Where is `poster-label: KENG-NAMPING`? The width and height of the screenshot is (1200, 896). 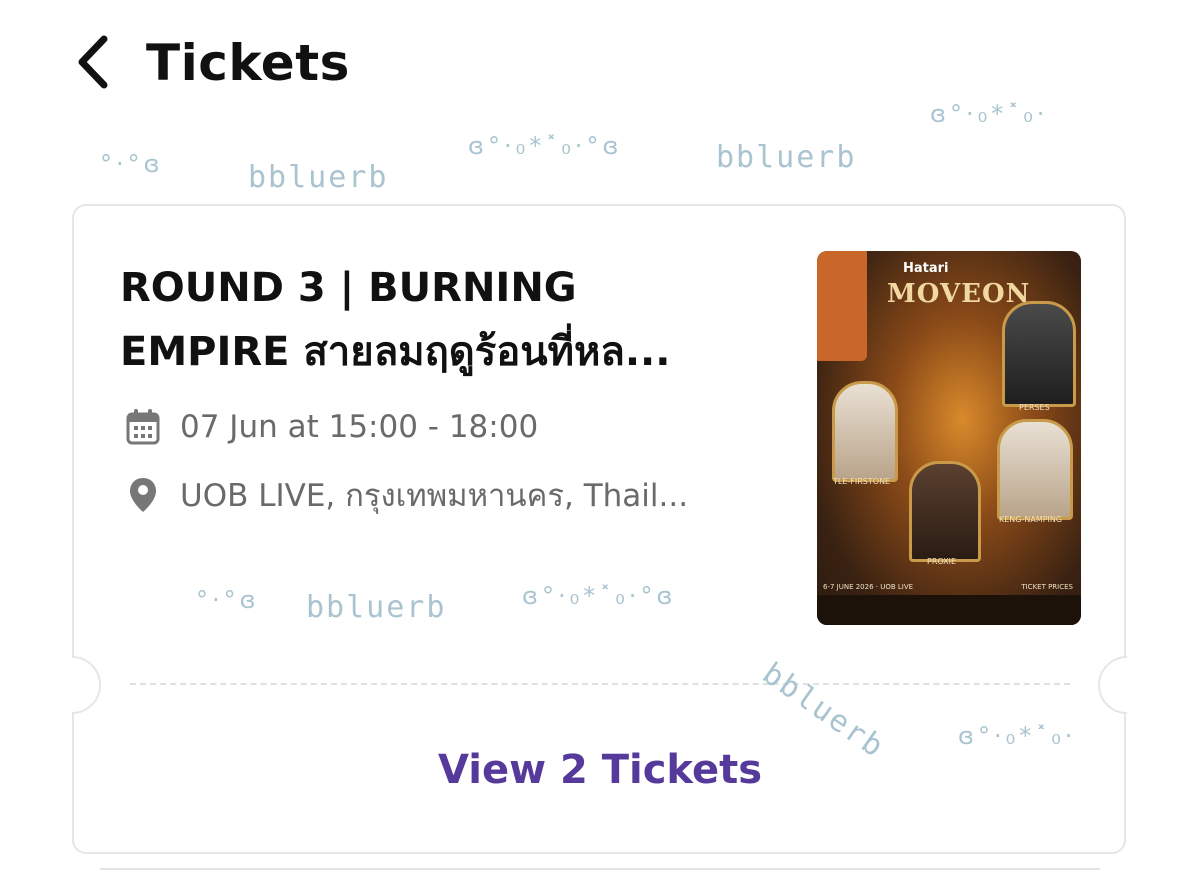 poster-label: KENG-NAMPING is located at coordinates (1031, 519).